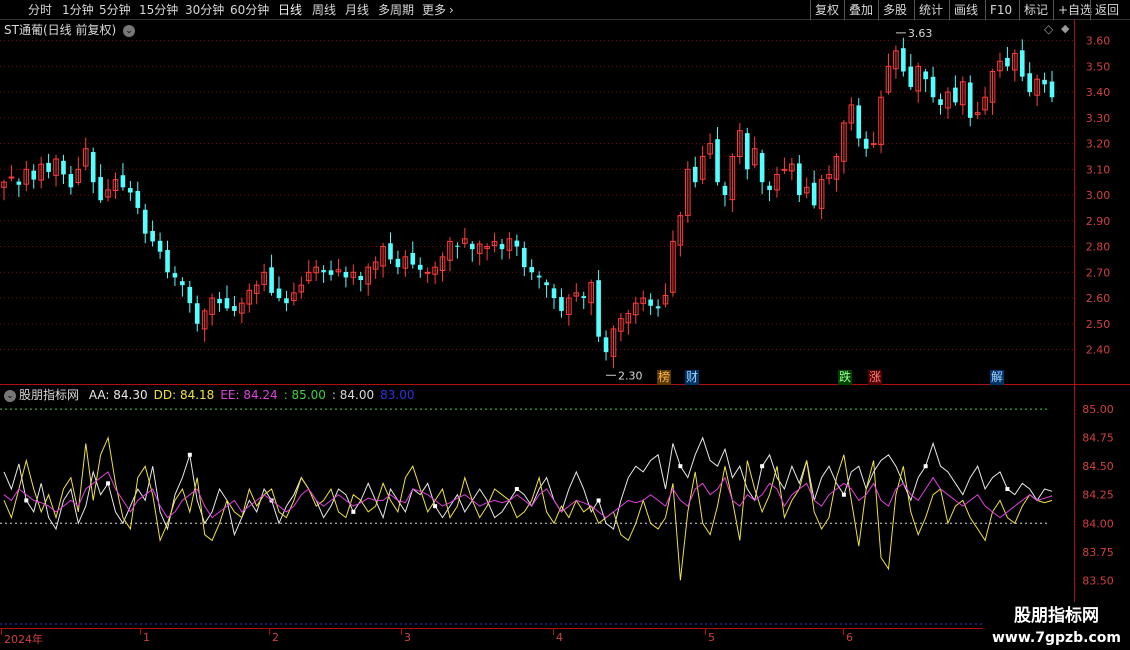 This screenshot has width=1130, height=650. Describe the element at coordinates (1056, 616) in the screenshot. I see `watermark-title: 股朋指标网` at that location.